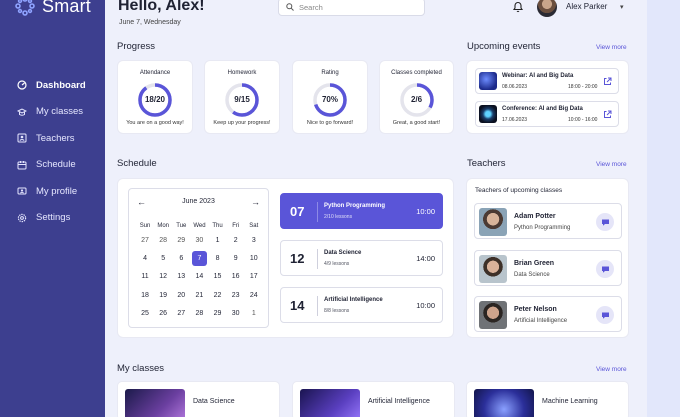 This screenshot has height=417, width=680. What do you see at coordinates (518, 6) in the screenshot?
I see `bell-icon` at bounding box center [518, 6].